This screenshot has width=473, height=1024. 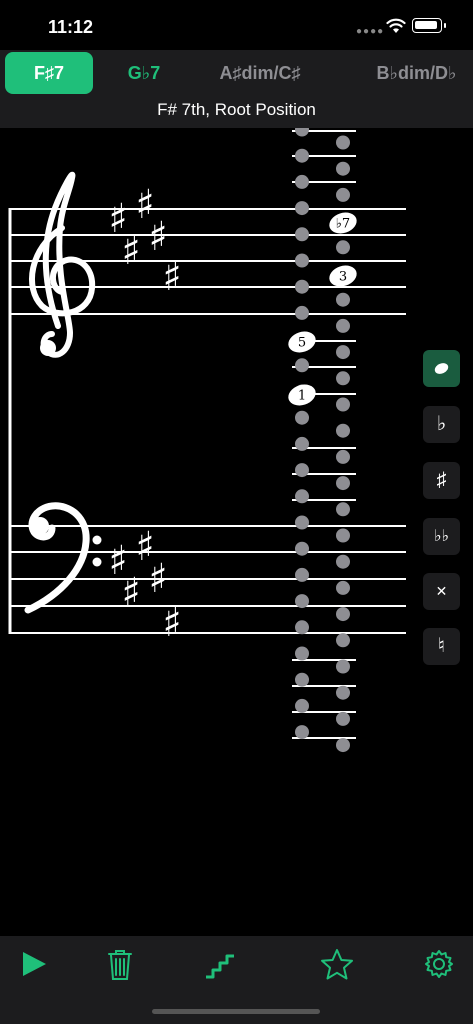 I want to click on chord-tab-0: F♯7, so click(x=49, y=73).